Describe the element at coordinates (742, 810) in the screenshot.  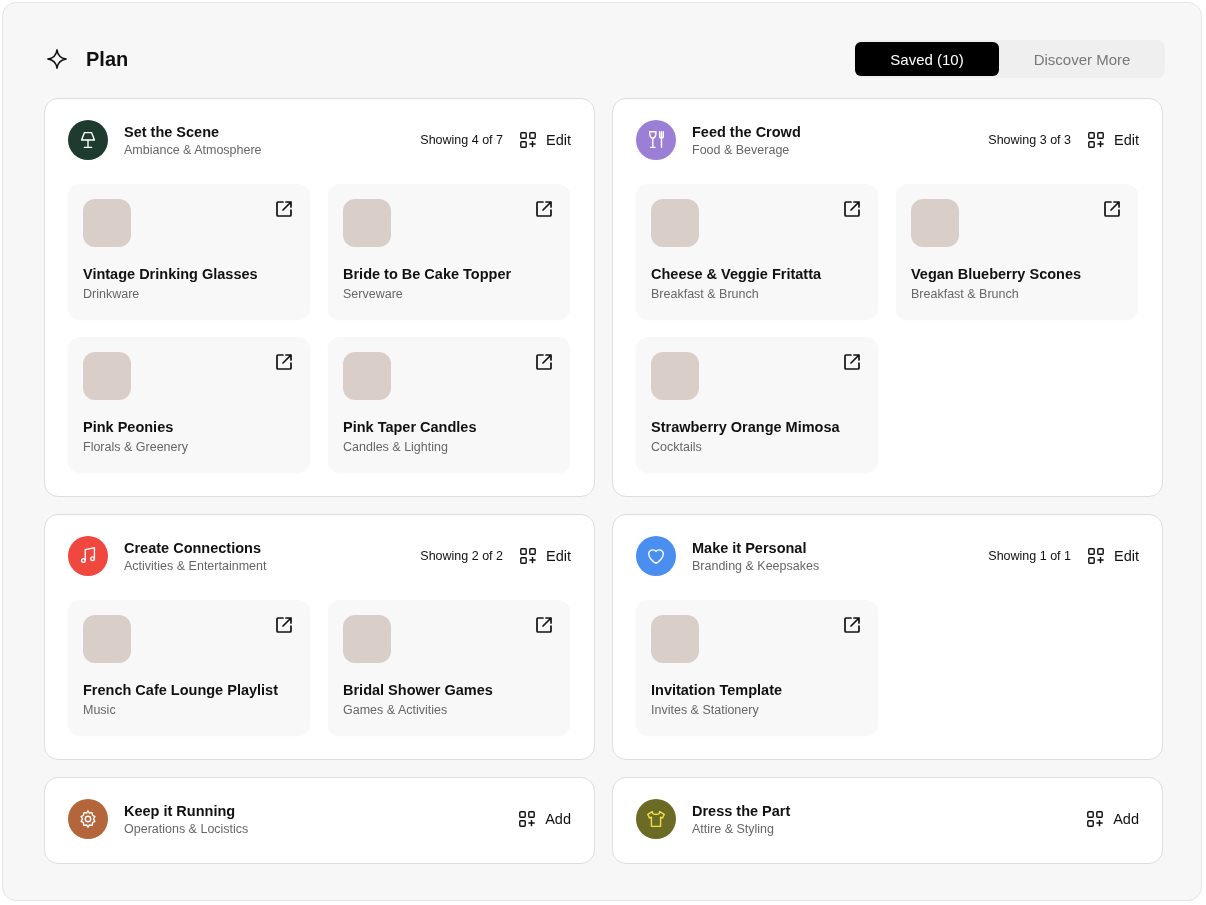
I see `category-title: Dress the Part` at that location.